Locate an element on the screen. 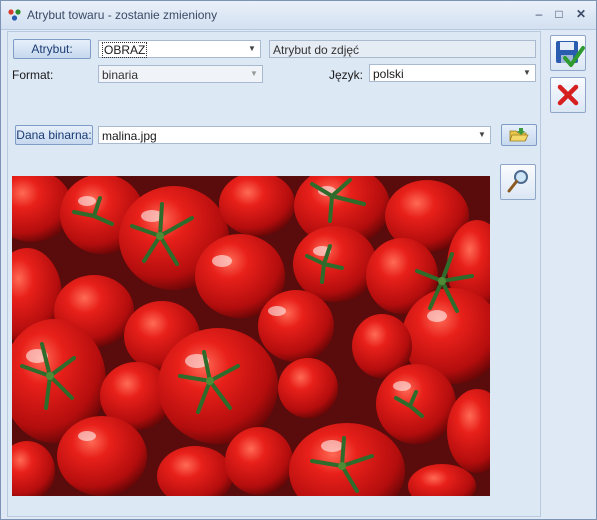  open-file-button is located at coordinates (519, 135).